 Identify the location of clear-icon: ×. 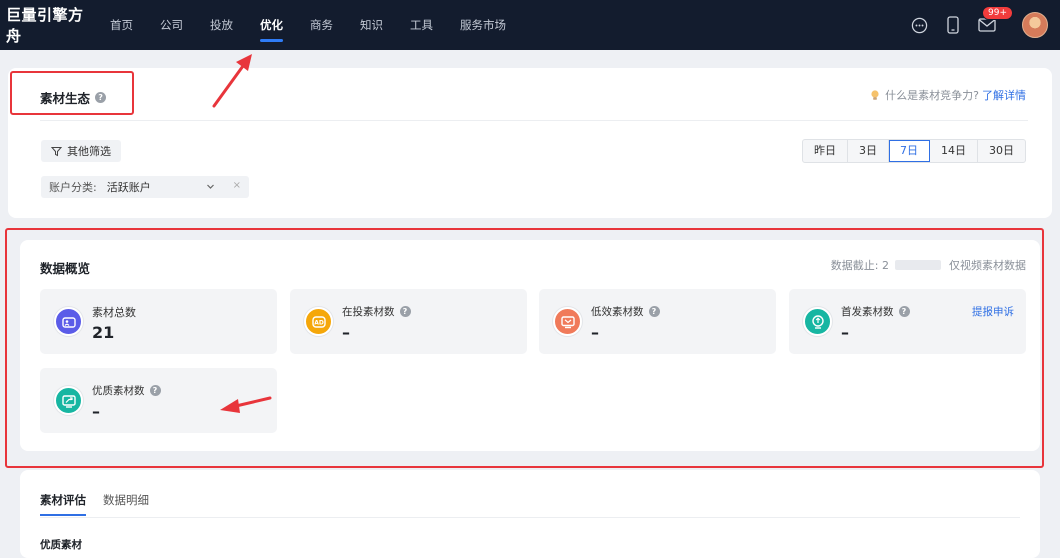
(237, 185).